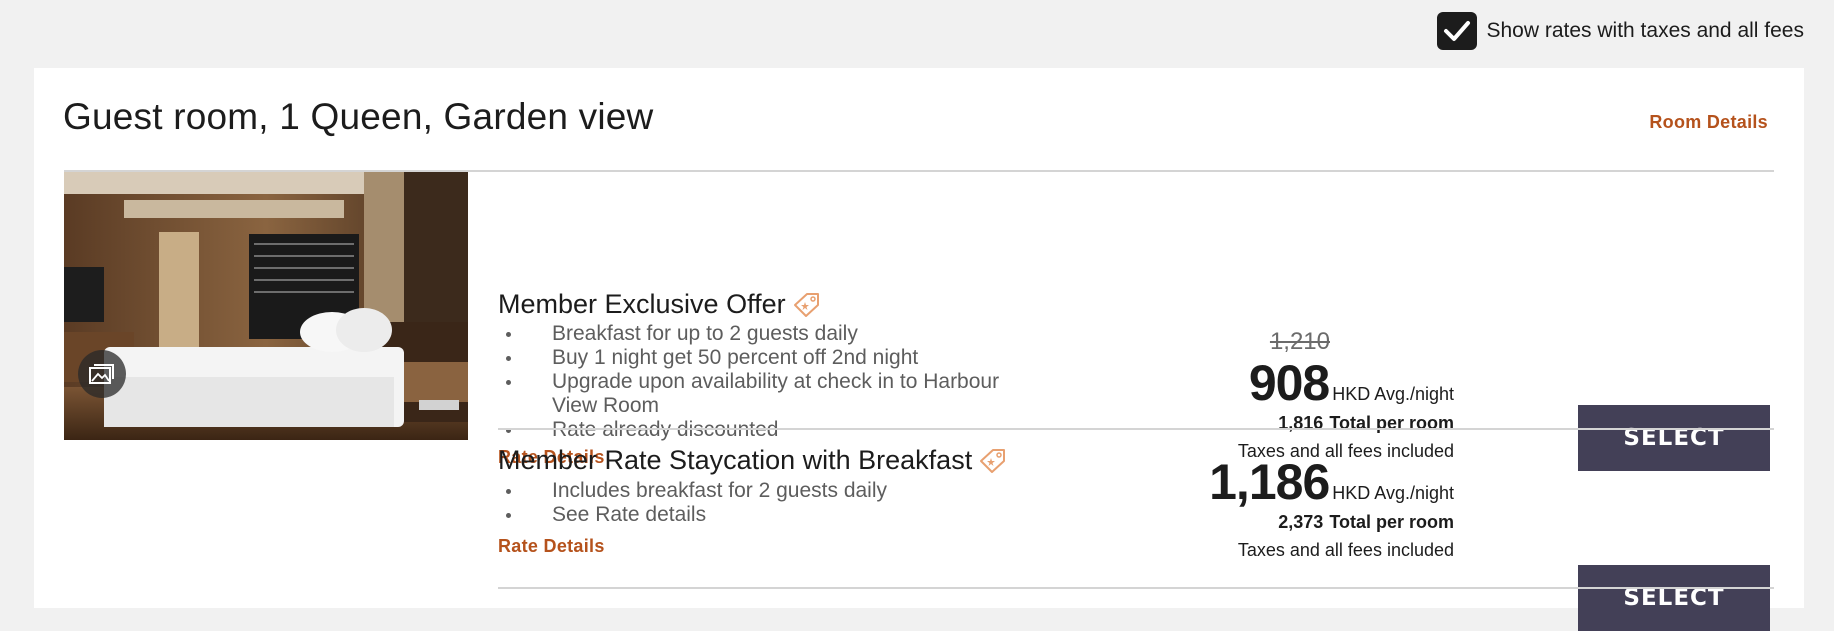  Describe the element at coordinates (1645, 30) in the screenshot. I see `show-taxes-label: Show rates with taxes and all fees` at that location.